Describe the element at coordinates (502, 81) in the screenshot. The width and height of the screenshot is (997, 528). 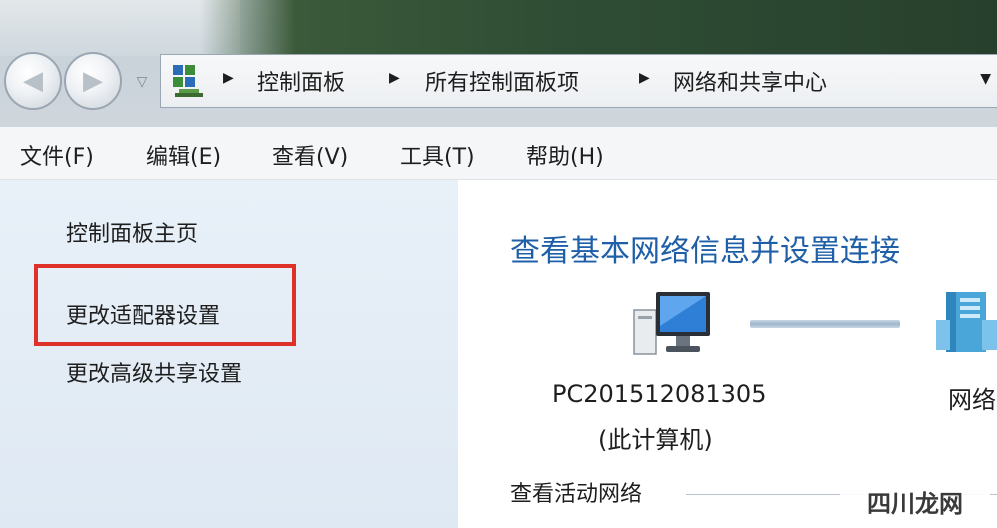
I see `breadcrumb-all-items: 所有控制面板项` at that location.